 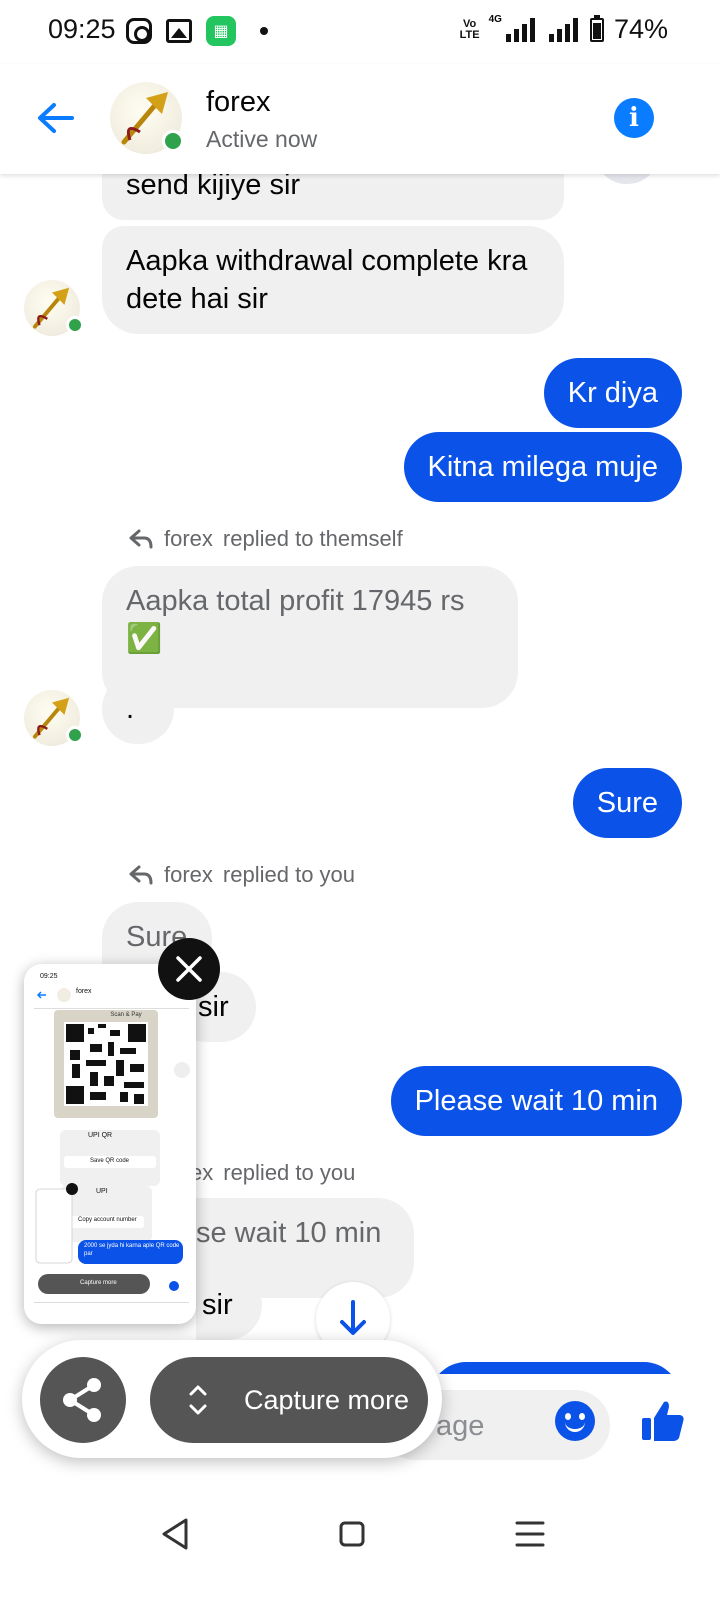 I want to click on system-icons: Vo LTE 4G 74%, so click(x=562, y=29).